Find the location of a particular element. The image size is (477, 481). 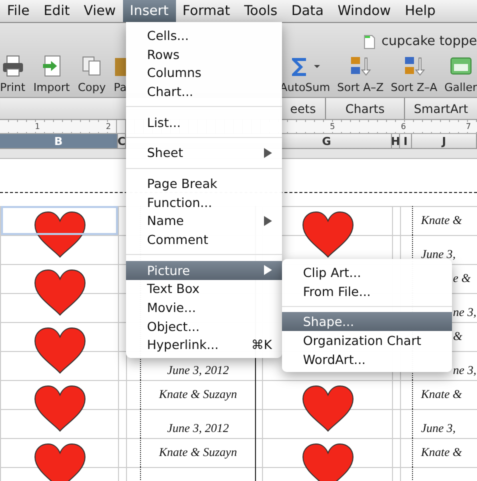

toolbar-button: AutoSum is located at coordinates (305, 74).